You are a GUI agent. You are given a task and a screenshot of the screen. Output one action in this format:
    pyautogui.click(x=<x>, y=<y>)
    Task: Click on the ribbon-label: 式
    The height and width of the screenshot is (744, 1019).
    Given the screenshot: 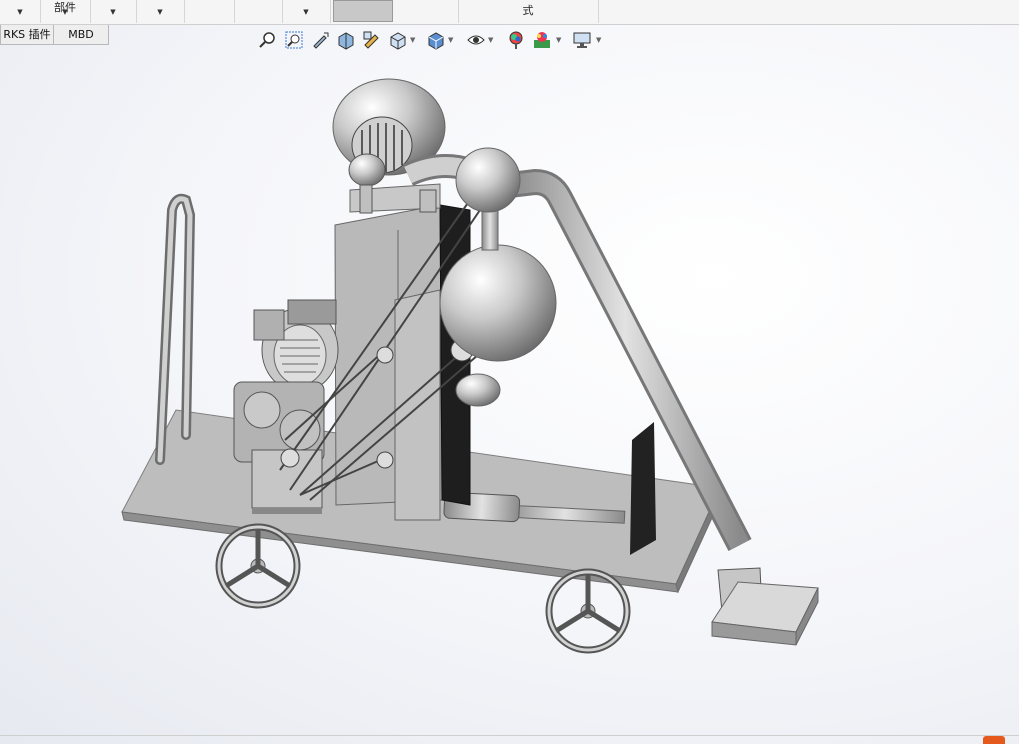 What is the action you would take?
    pyautogui.click(x=528, y=10)
    